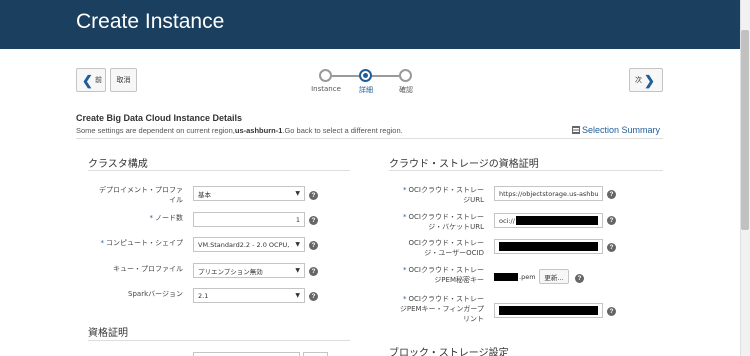 The image size is (750, 356). What do you see at coordinates (464, 164) in the screenshot?
I see `cloud-storage-heading: クラウド・ストレージの資格証明` at bounding box center [464, 164].